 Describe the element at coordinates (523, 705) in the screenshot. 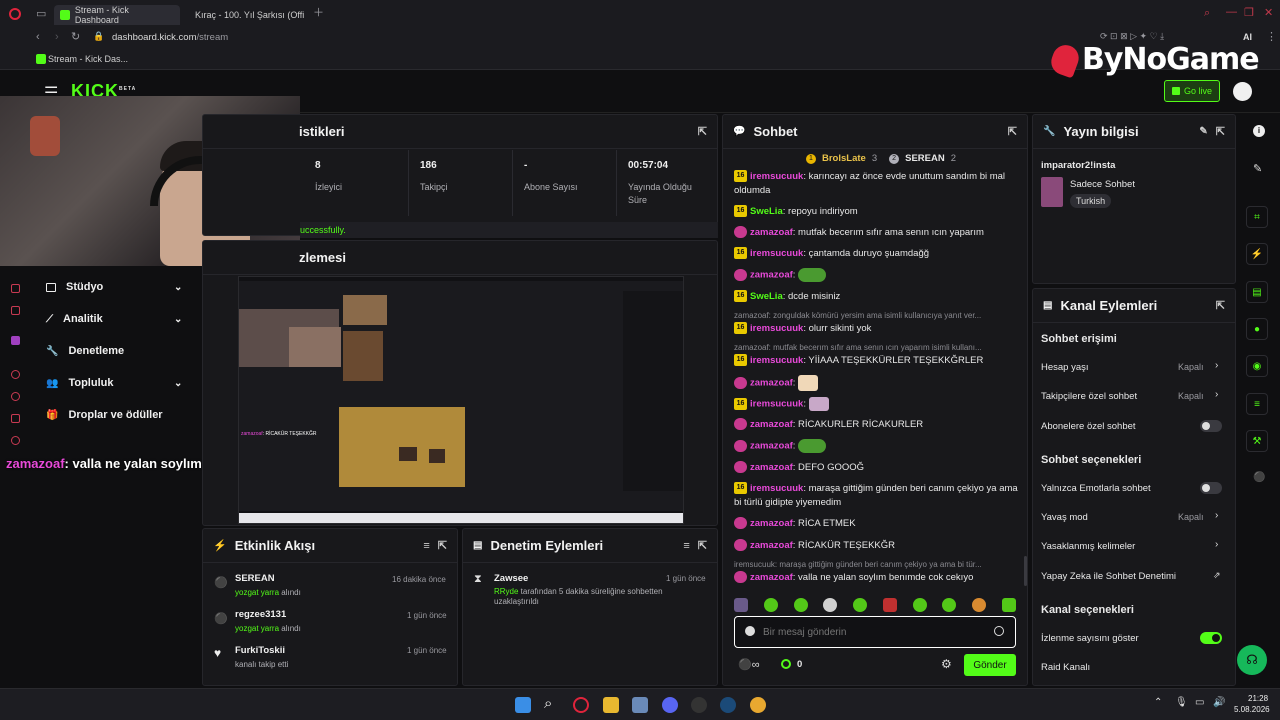

I see `windows-start-icon` at that location.